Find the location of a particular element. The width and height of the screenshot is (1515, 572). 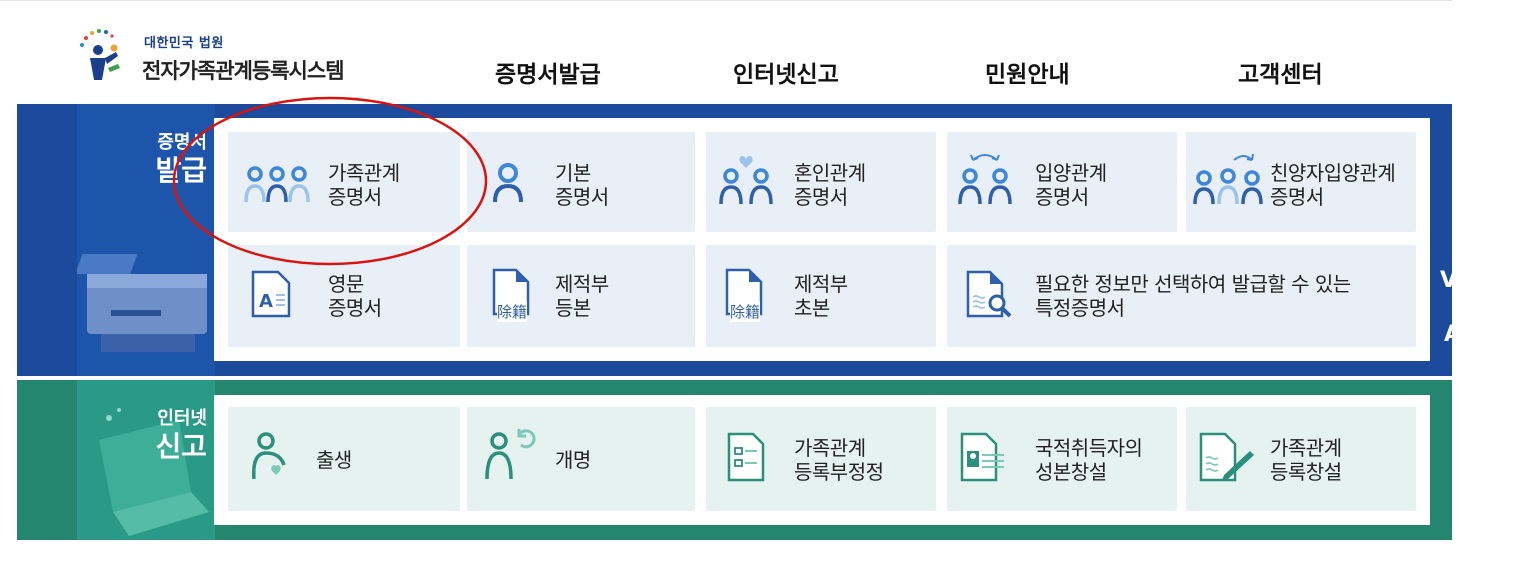

tile-label-line2: 성본창설 is located at coordinates (1071, 472).